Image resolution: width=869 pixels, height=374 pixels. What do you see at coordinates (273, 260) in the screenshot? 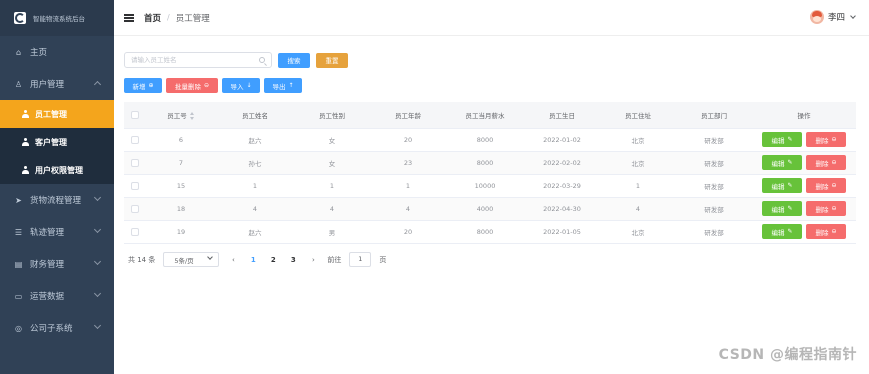
I see `page-number: 2` at bounding box center [273, 260].